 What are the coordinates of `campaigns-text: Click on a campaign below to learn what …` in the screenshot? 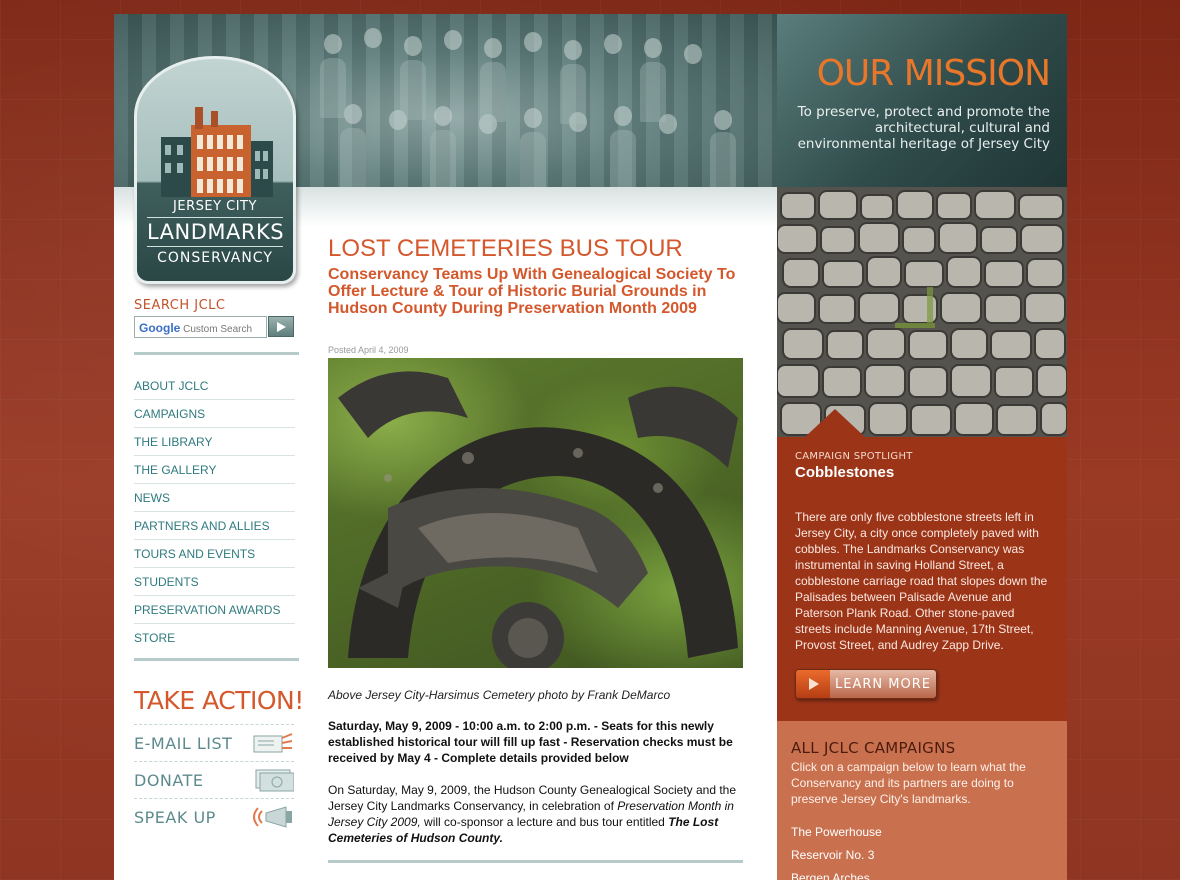 It's located at (908, 783).